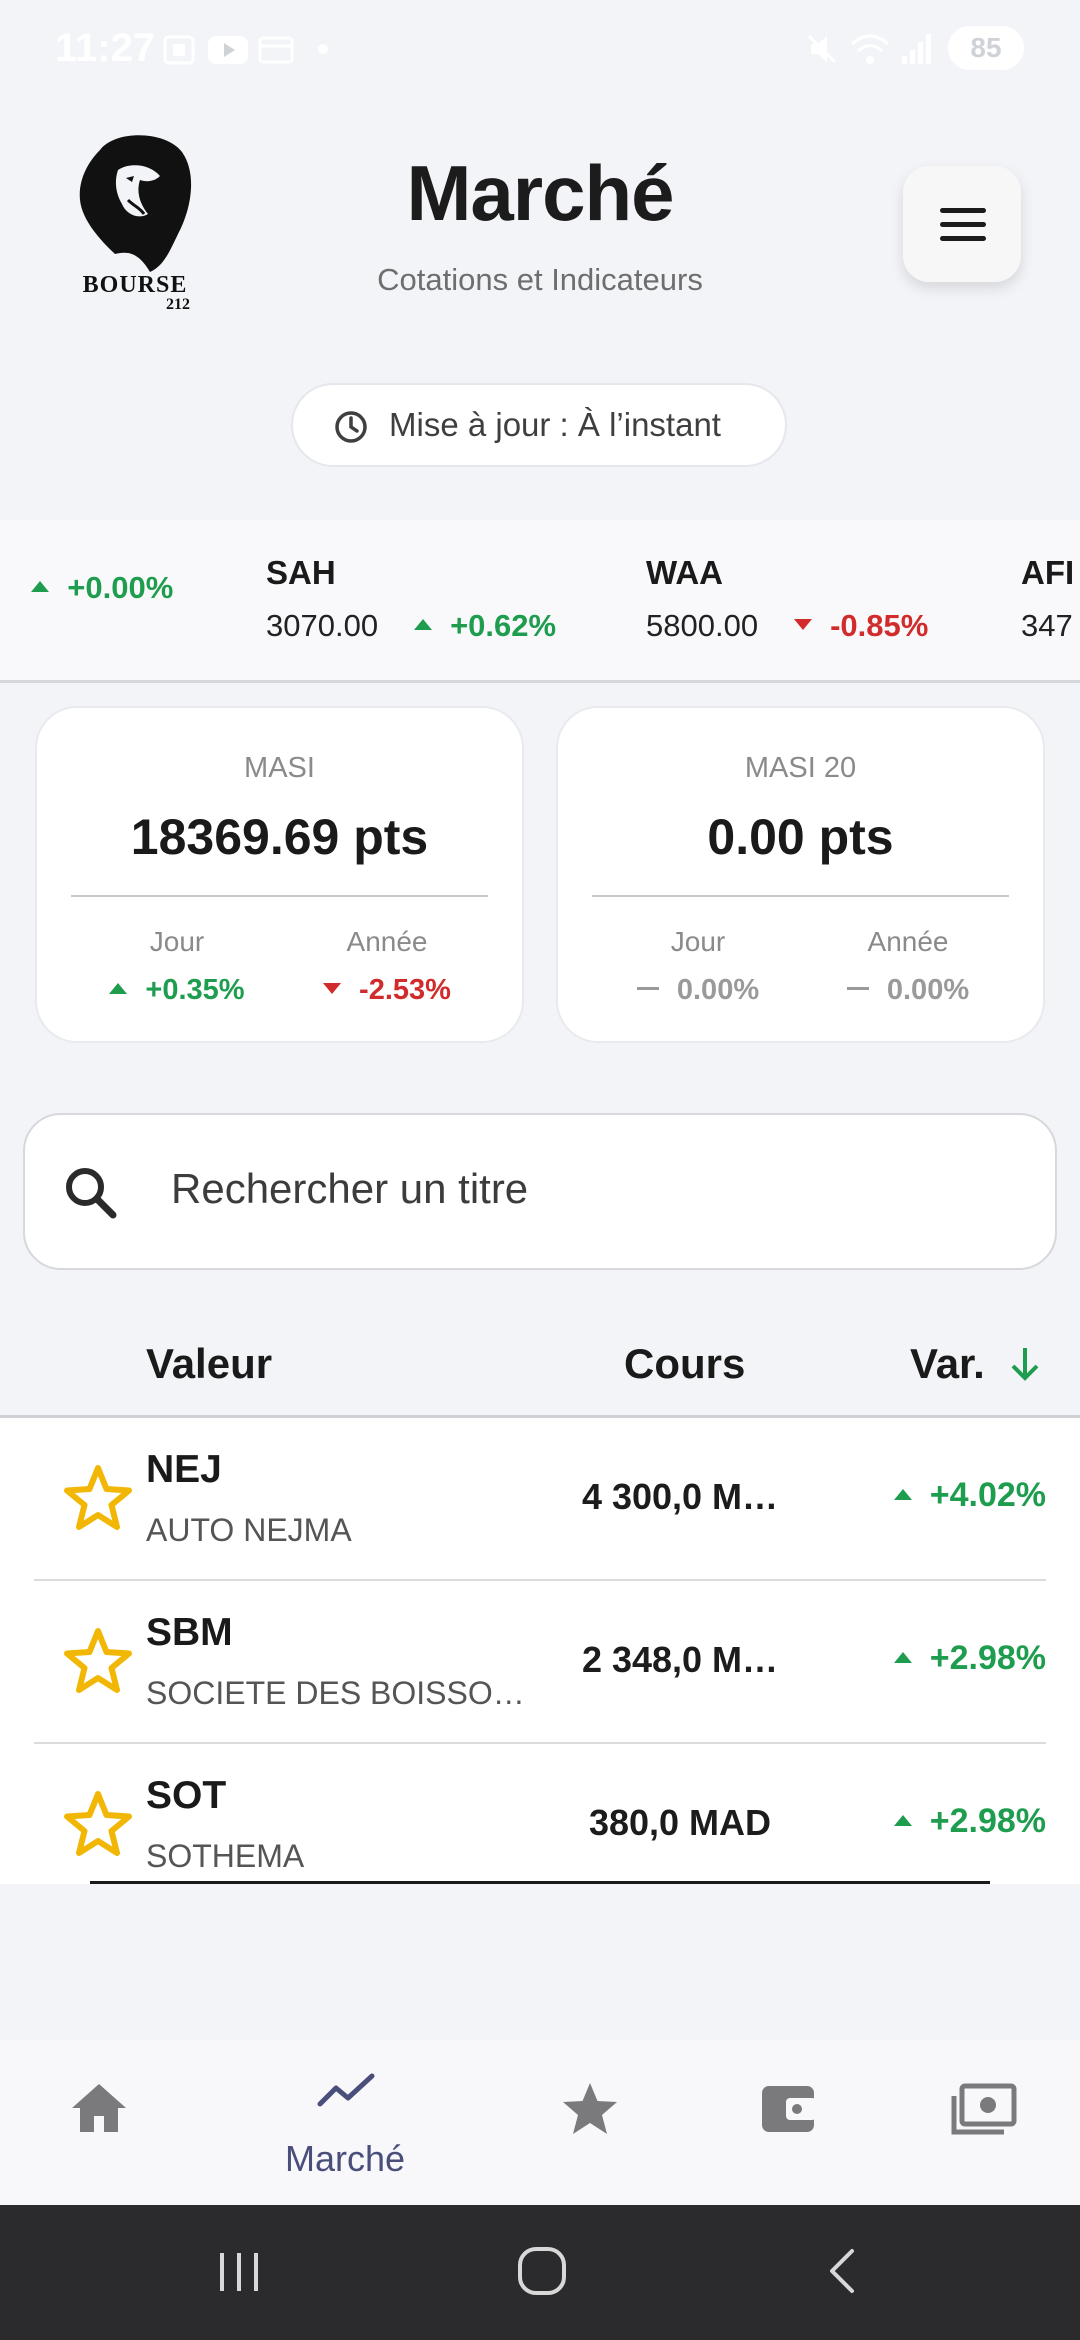 This screenshot has height=2340, width=1080. I want to click on wallet-icon, so click(789, 2109).